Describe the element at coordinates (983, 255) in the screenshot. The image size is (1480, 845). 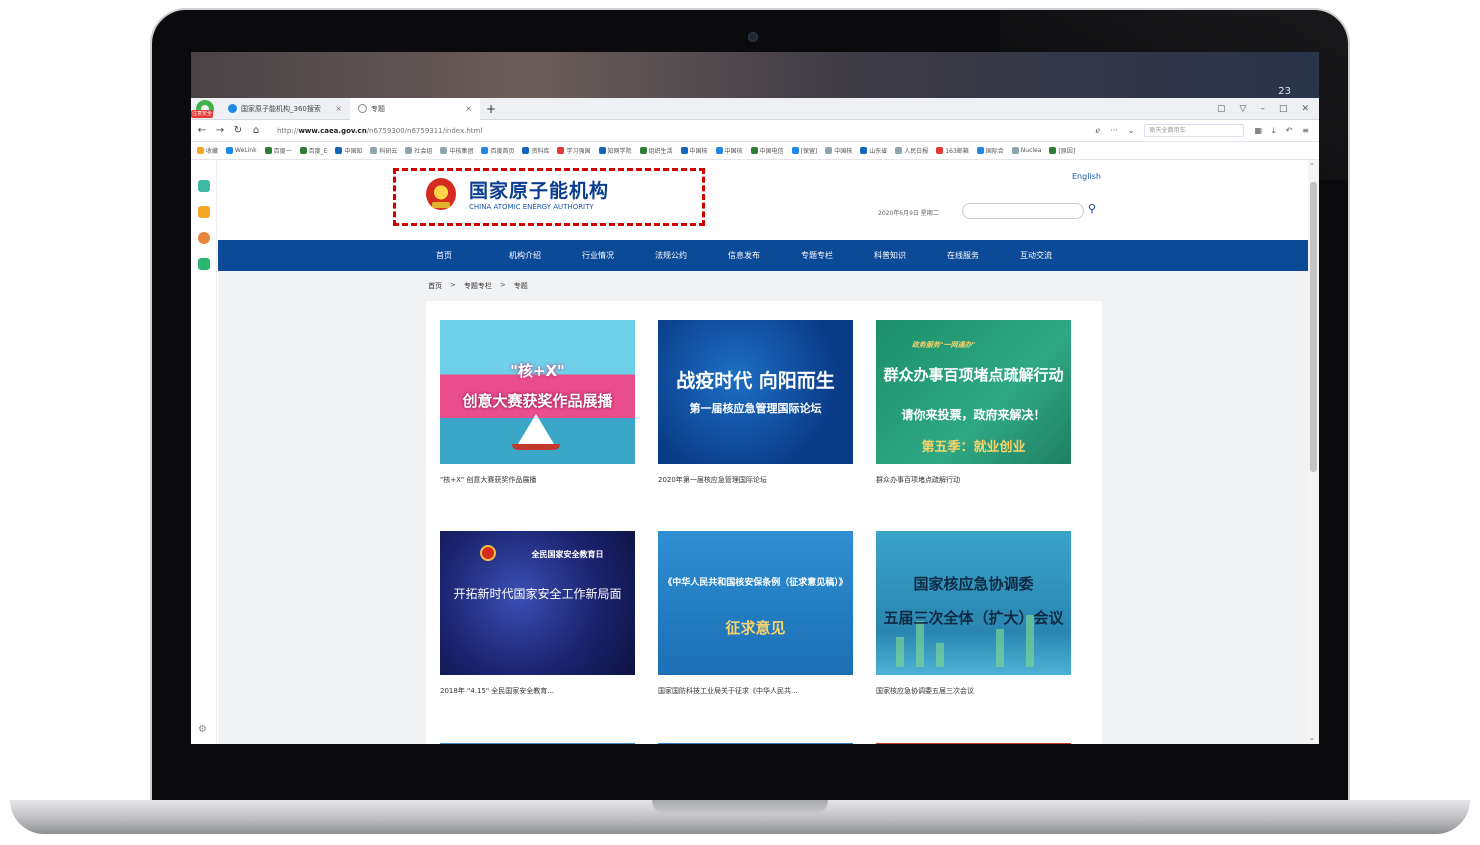
I see `nav-item-services: 在线服务` at that location.